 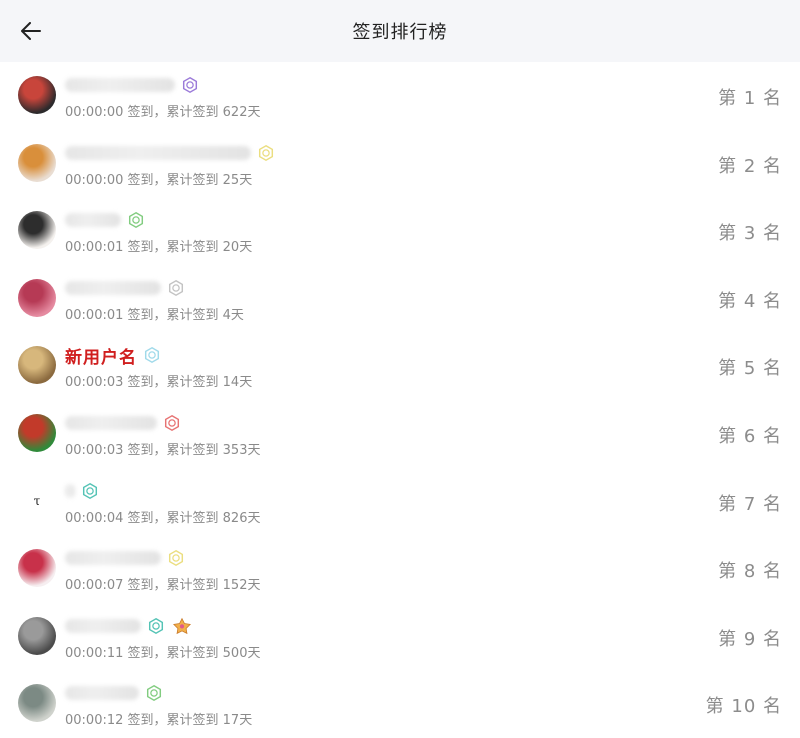 What do you see at coordinates (750, 639) in the screenshot?
I see `rank-label: 第 9 名` at bounding box center [750, 639].